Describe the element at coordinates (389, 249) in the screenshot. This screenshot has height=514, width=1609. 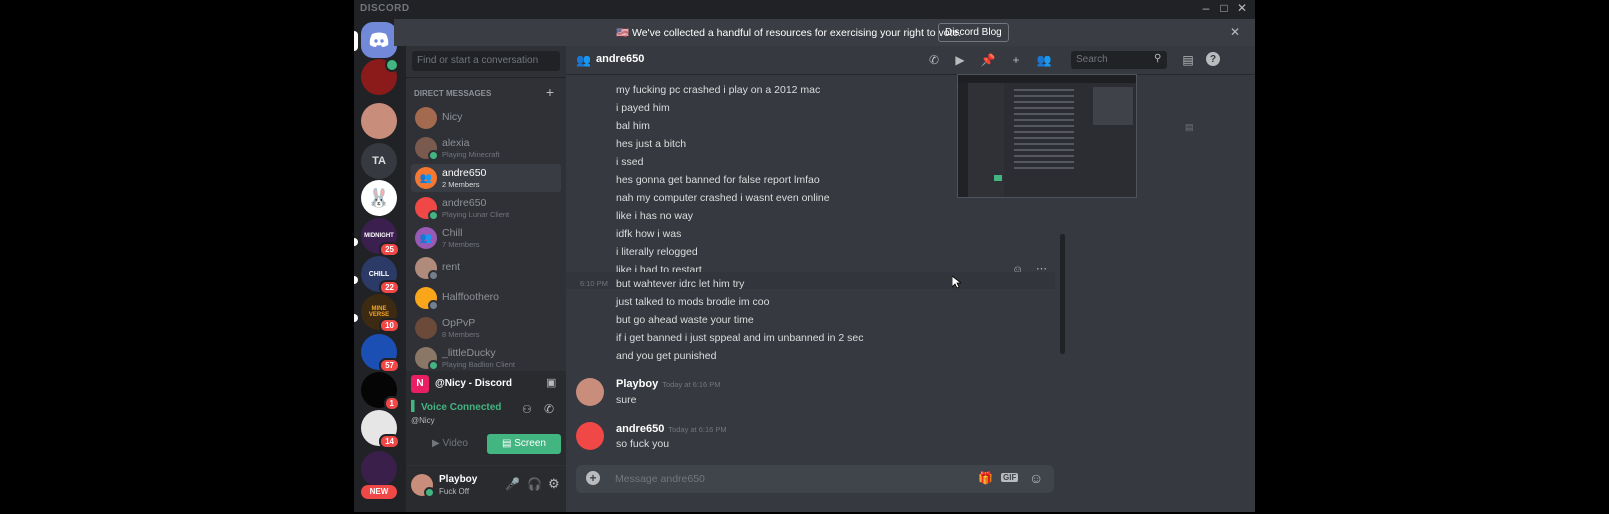
I see `mention-badge: 25` at that location.